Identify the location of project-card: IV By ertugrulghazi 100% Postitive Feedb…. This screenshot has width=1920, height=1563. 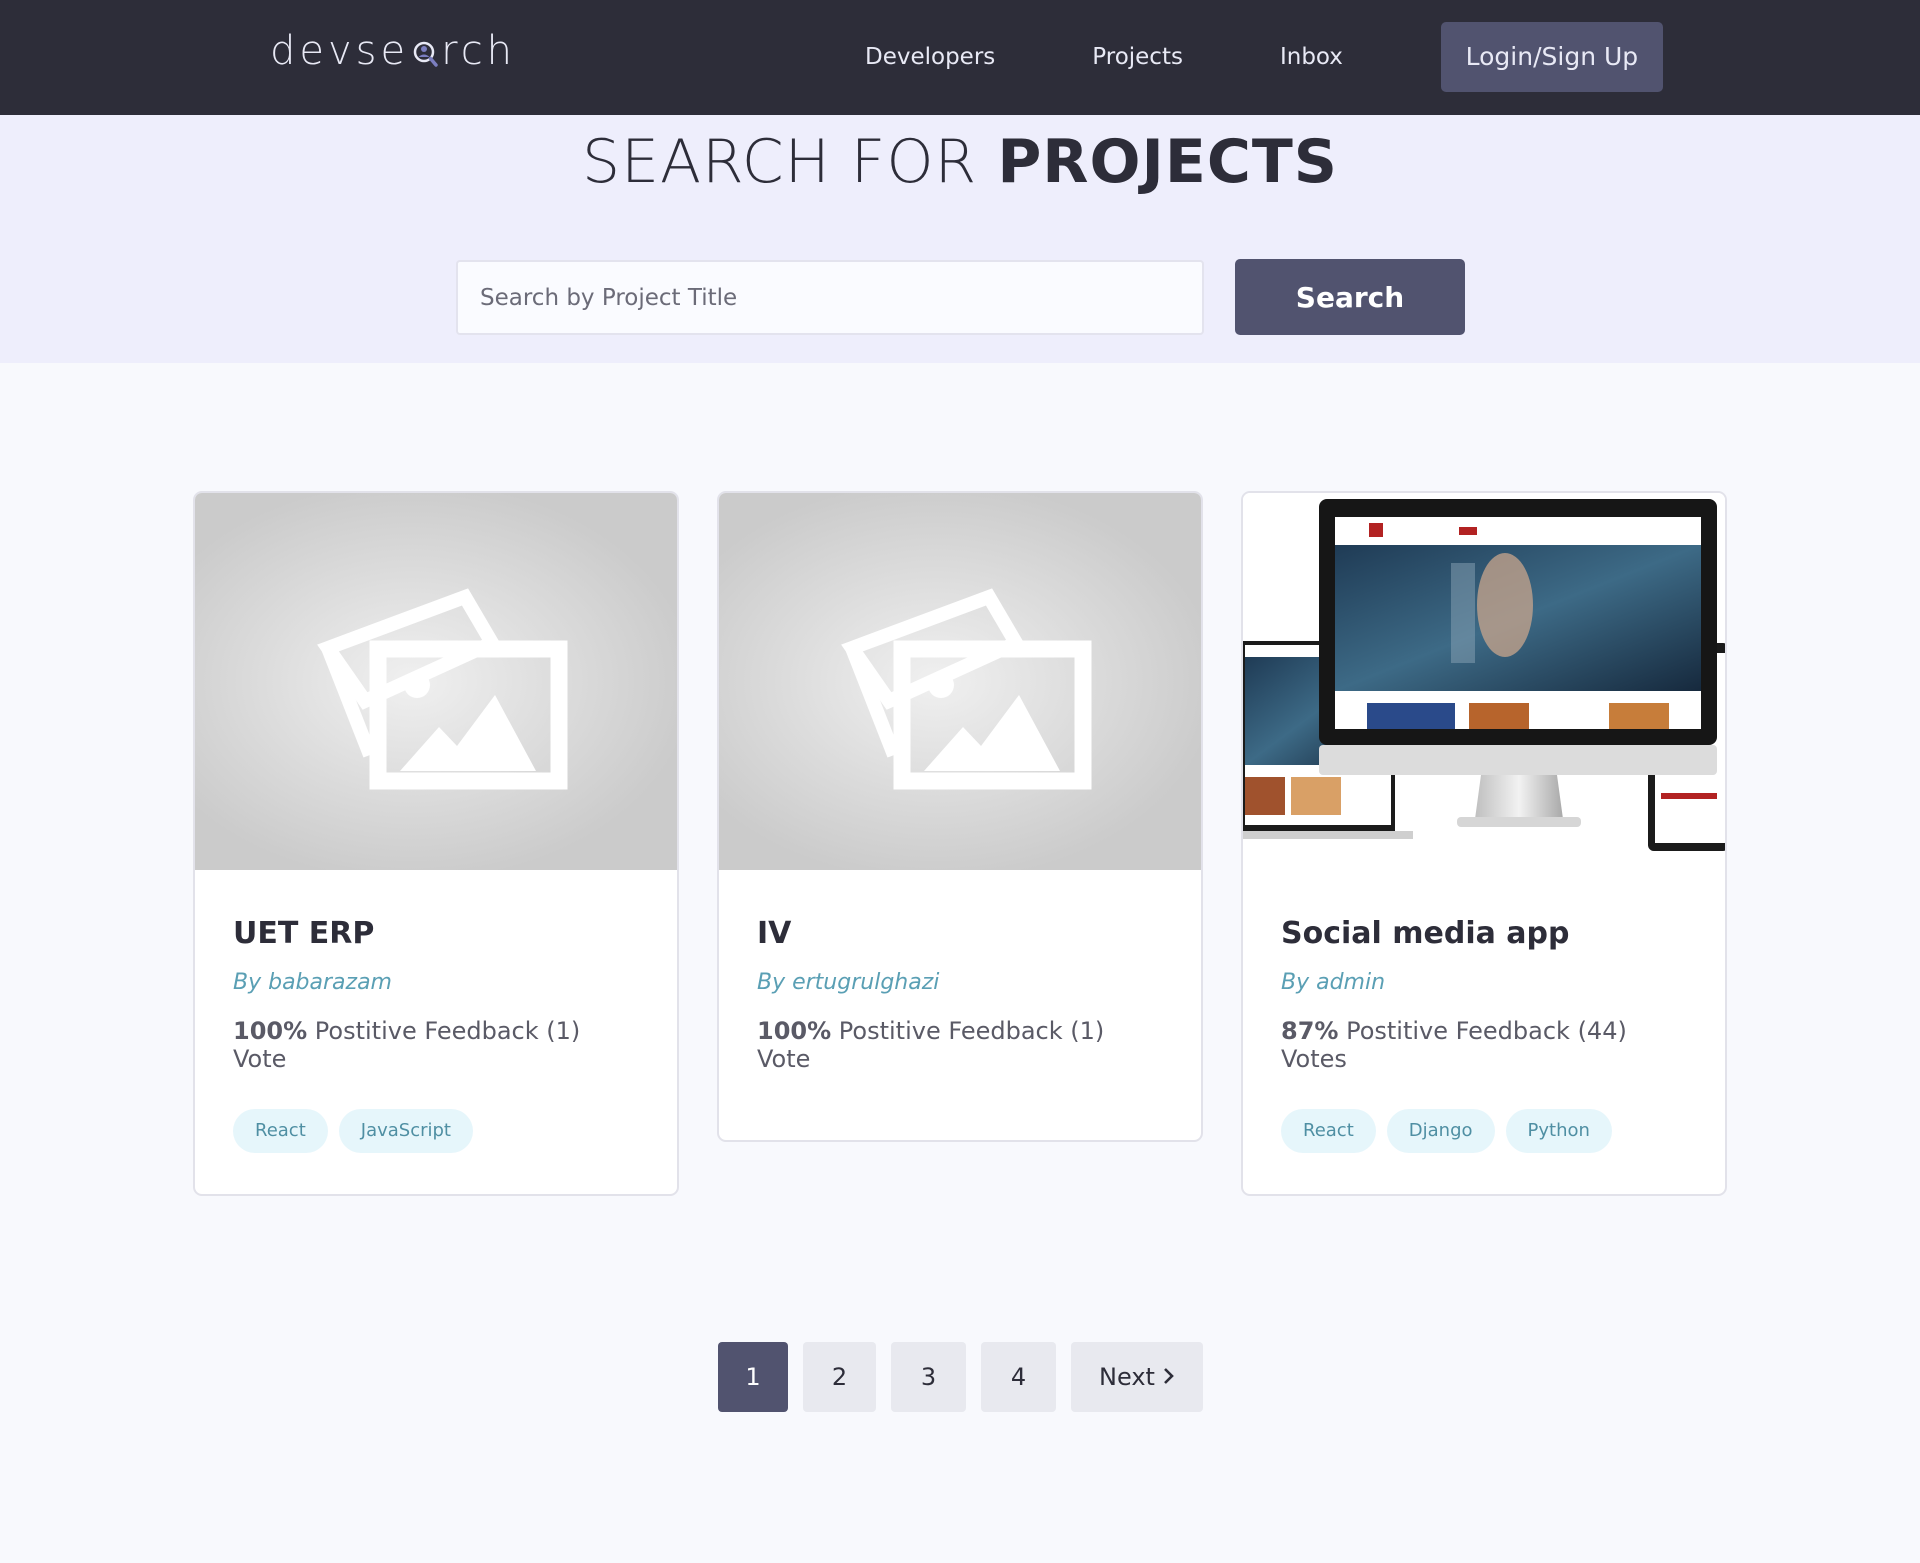
(960, 816).